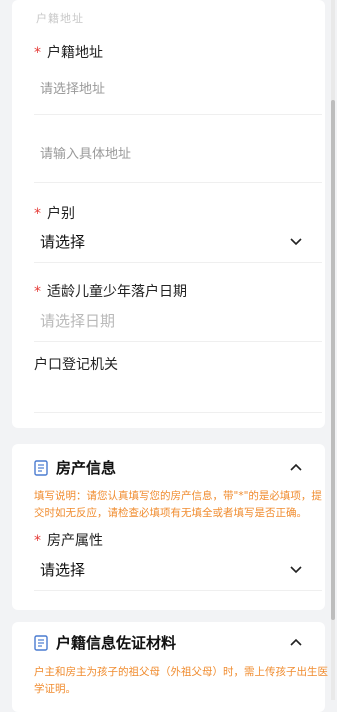  I want to click on address-select: 请选择地址, so click(72, 87).